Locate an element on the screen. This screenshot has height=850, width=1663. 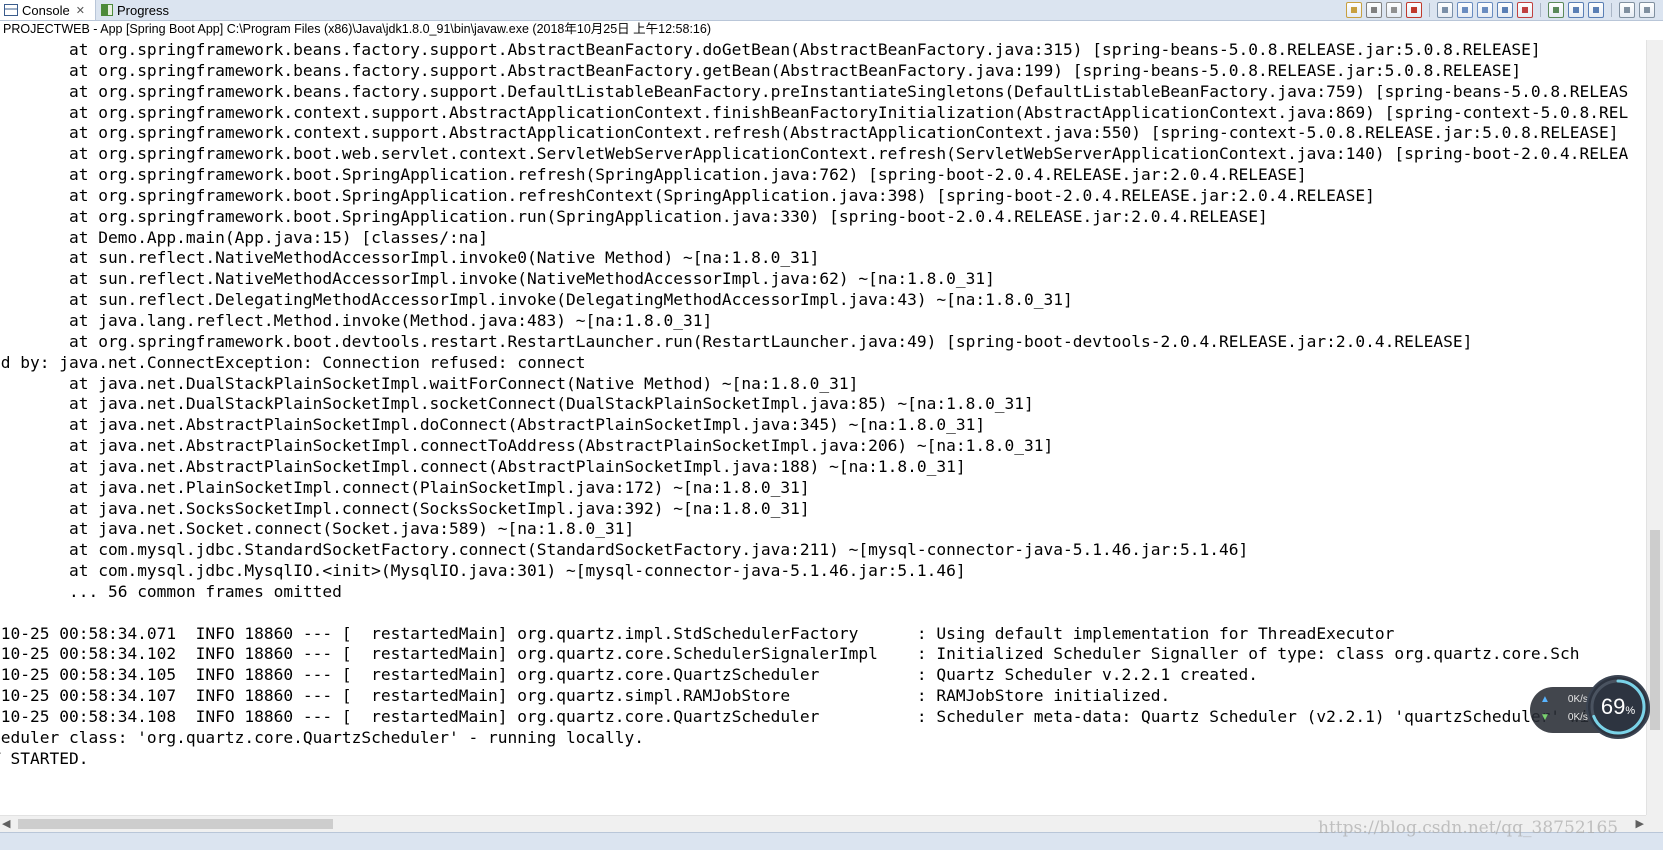
pin-console-icon-glyph is located at coordinates (1556, 10).